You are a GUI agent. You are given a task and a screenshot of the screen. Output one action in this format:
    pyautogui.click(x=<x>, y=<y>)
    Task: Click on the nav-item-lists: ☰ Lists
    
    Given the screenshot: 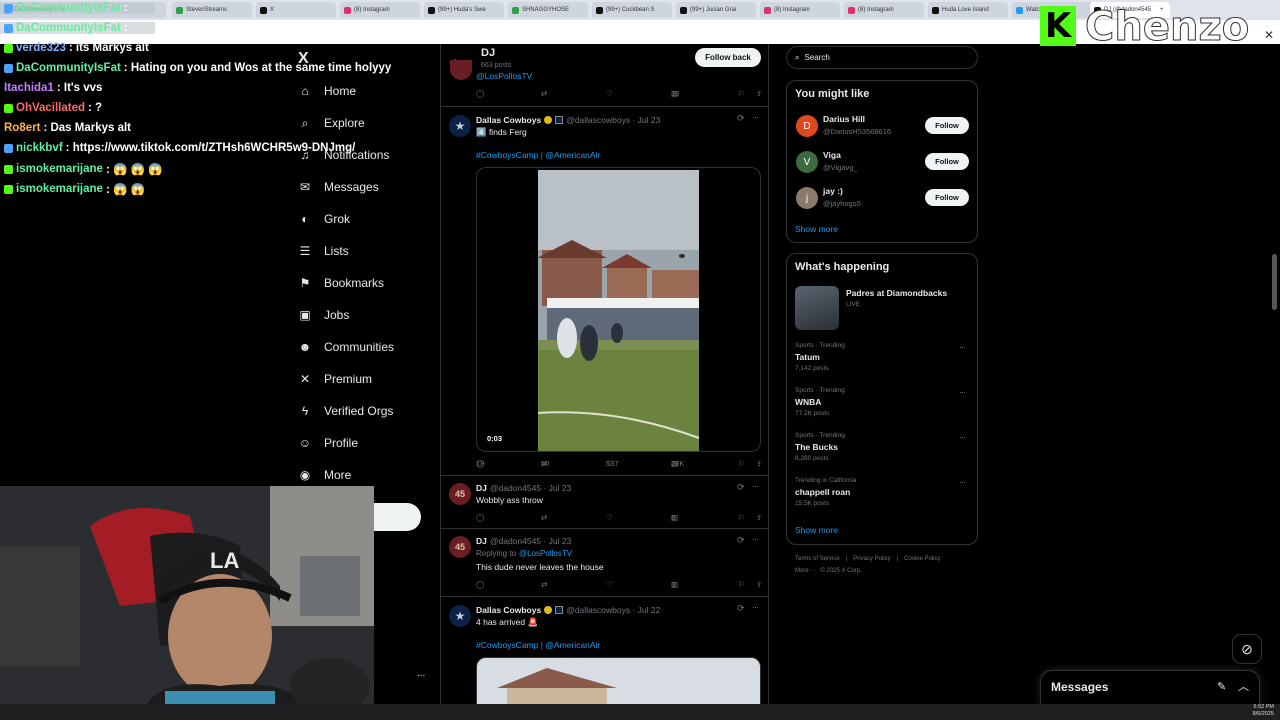 What is the action you would take?
    pyautogui.click(x=323, y=251)
    